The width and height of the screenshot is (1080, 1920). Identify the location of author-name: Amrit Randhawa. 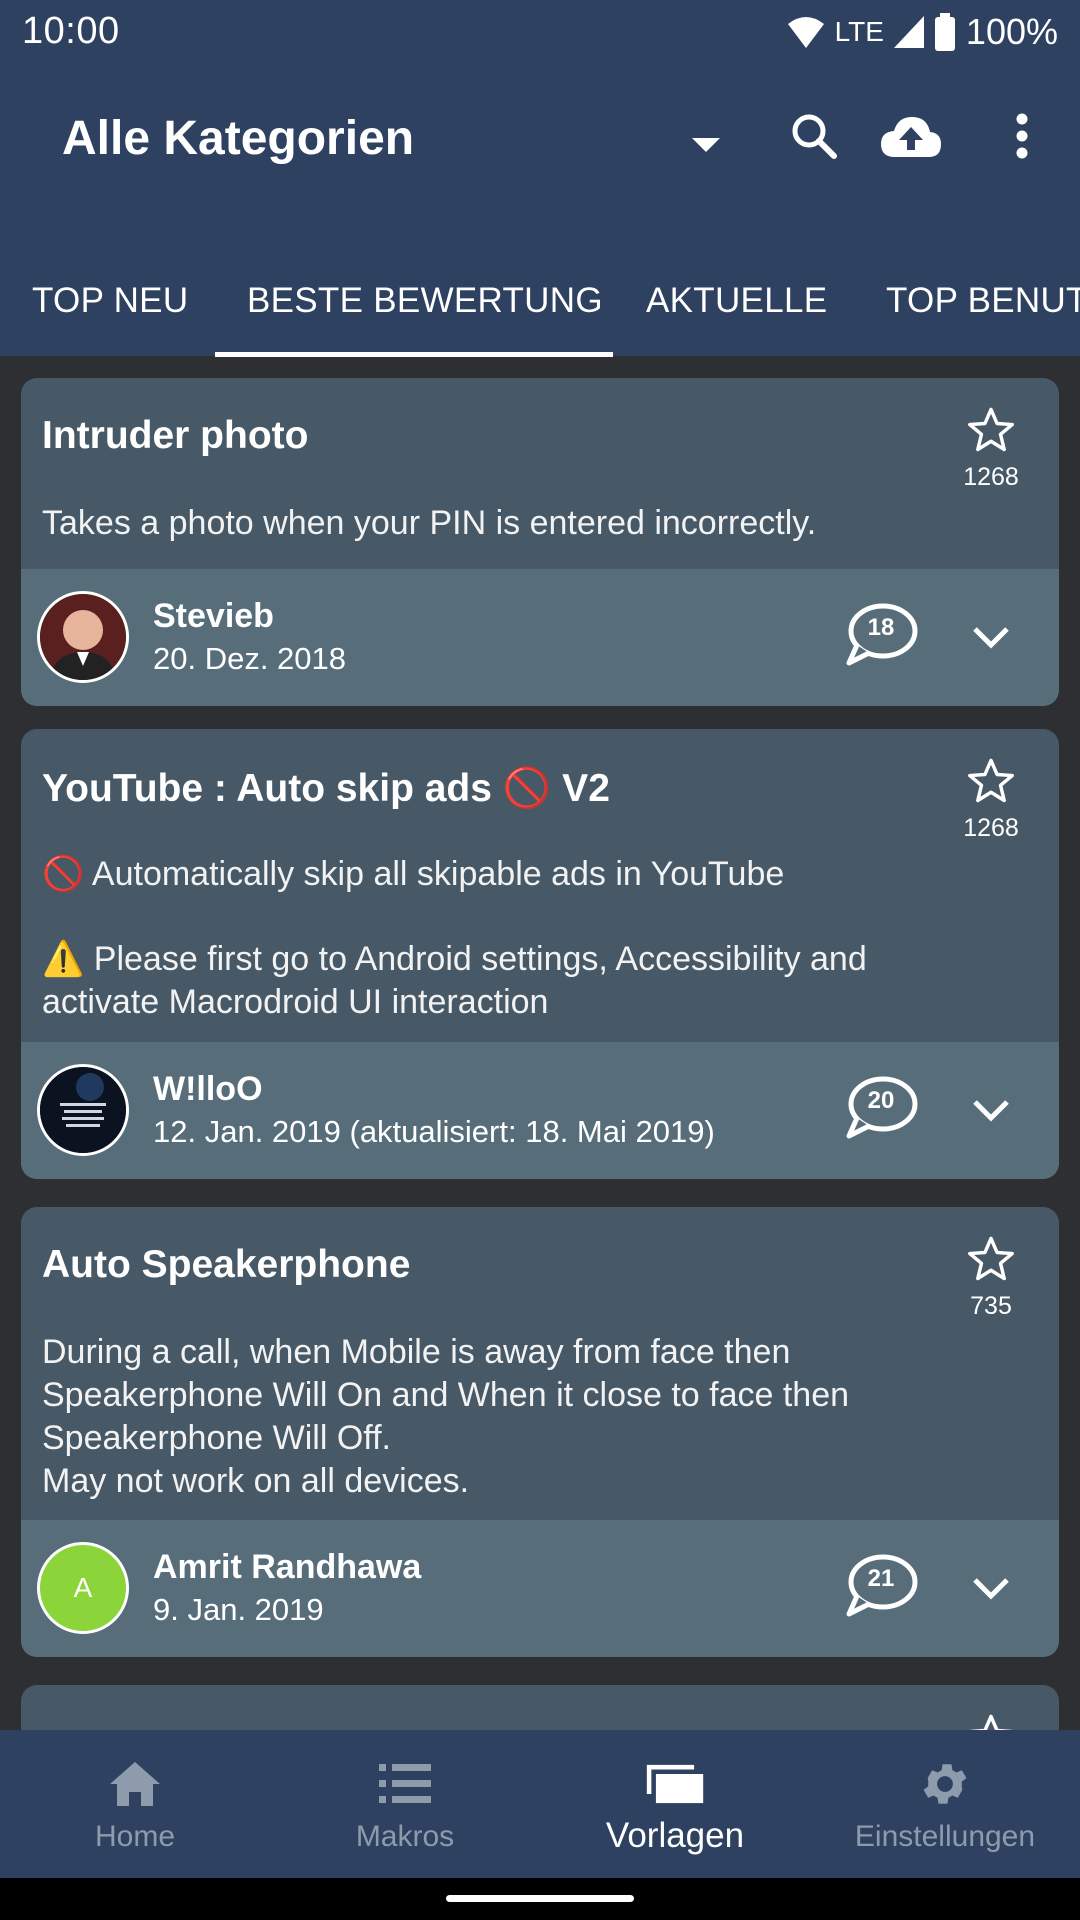
(287, 1567).